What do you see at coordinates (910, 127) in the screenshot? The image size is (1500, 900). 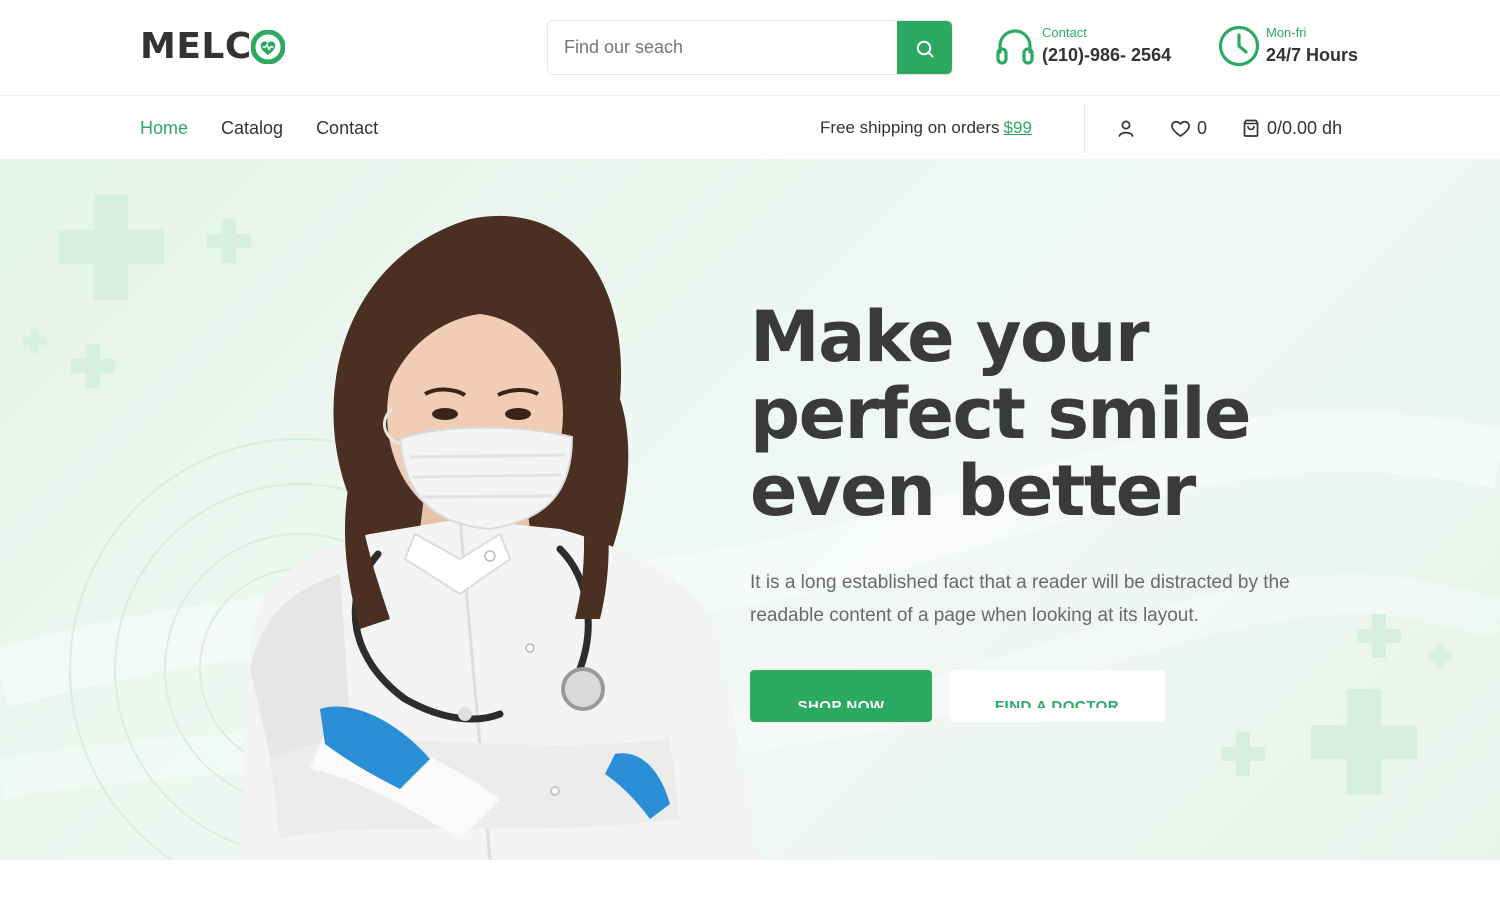 I see `shipping-text: Free shipping on orders` at bounding box center [910, 127].